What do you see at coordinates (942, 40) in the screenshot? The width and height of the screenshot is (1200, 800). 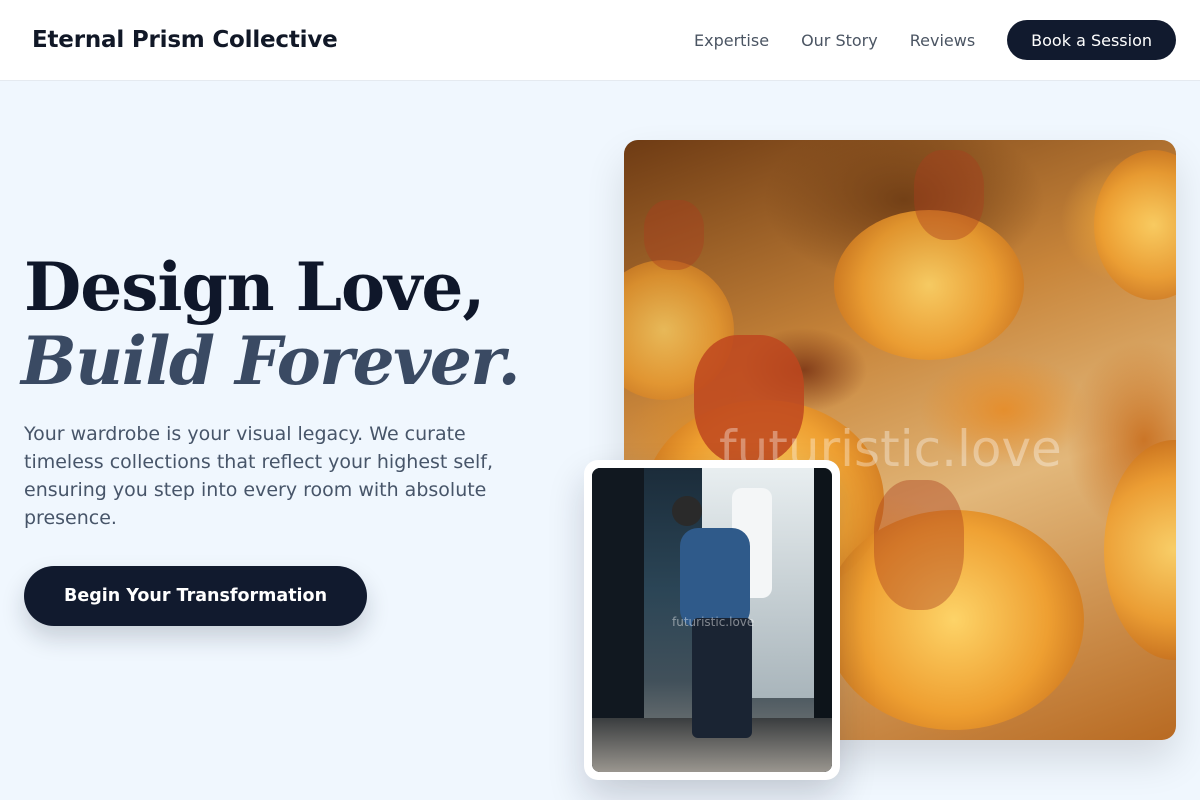 I see `nav-link-reviews: Reviews` at bounding box center [942, 40].